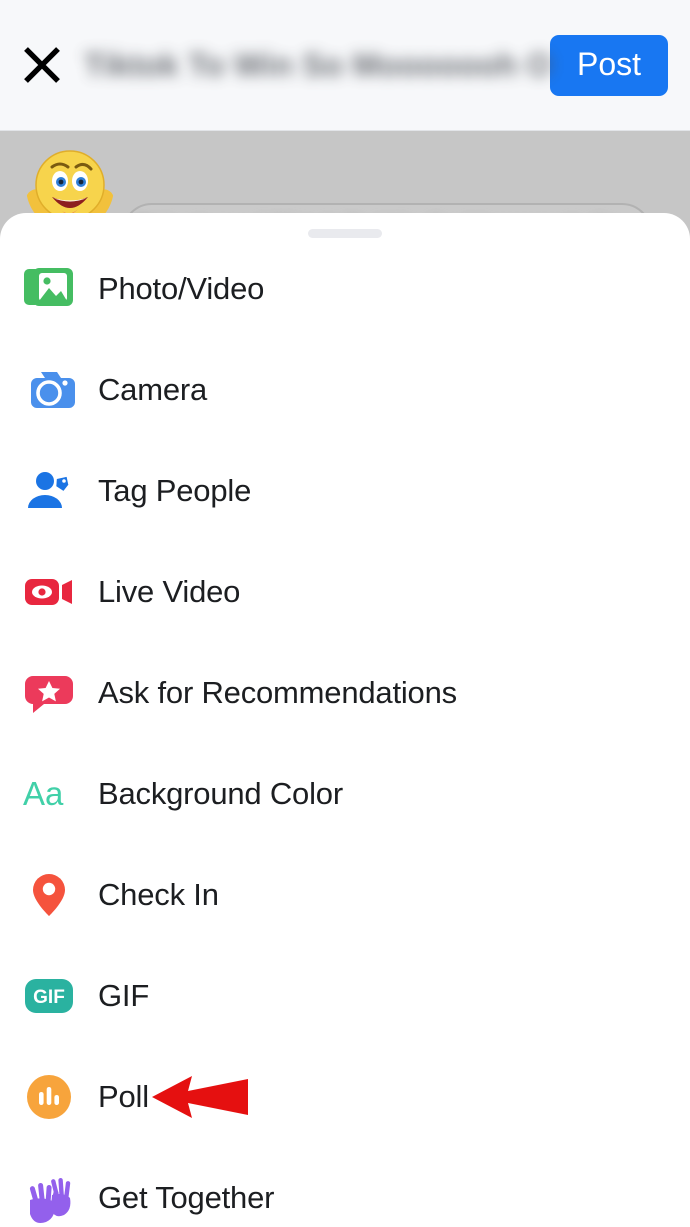  I want to click on menu-item-label: Live Video, so click(169, 591).